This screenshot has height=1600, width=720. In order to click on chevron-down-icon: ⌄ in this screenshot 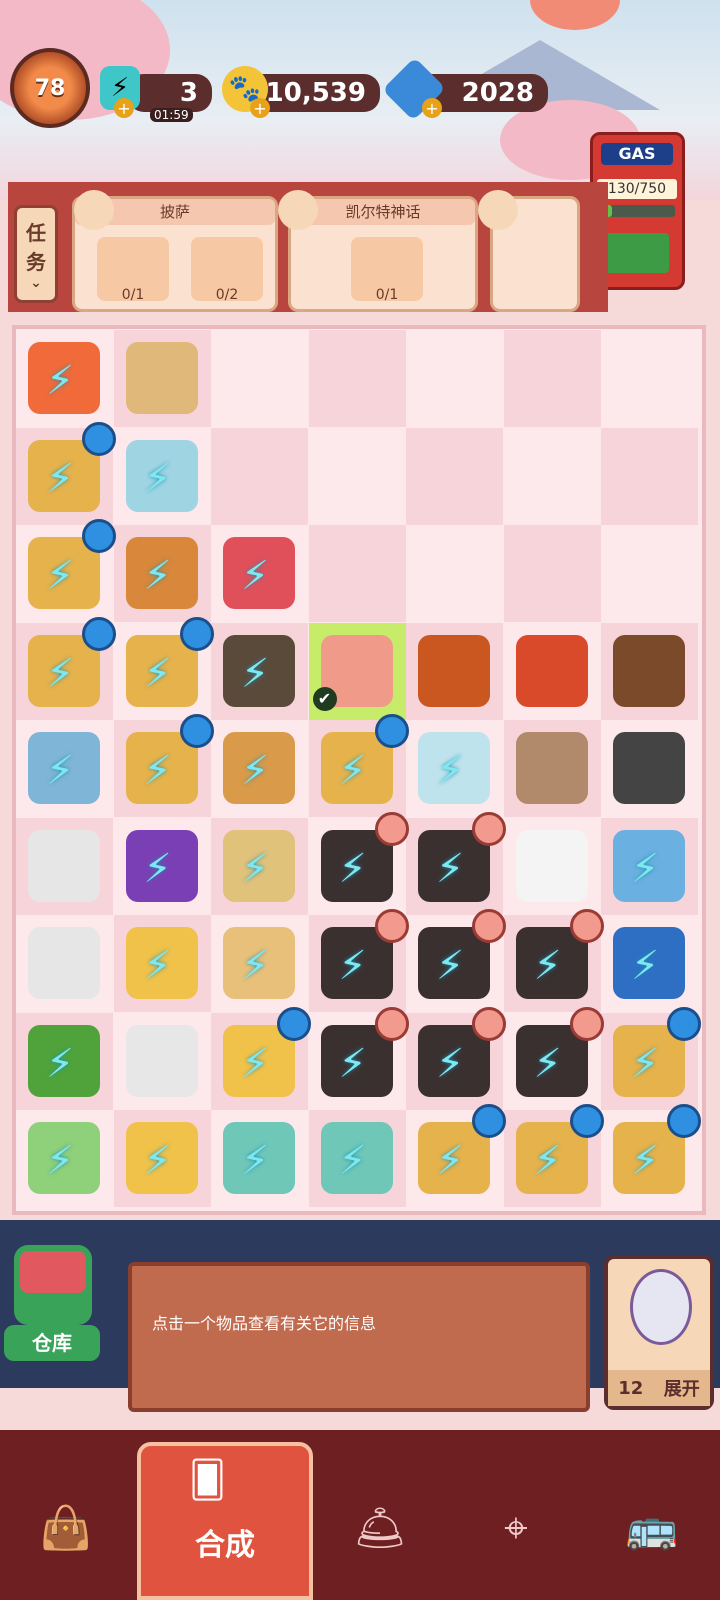, I will do `click(36, 283)`.